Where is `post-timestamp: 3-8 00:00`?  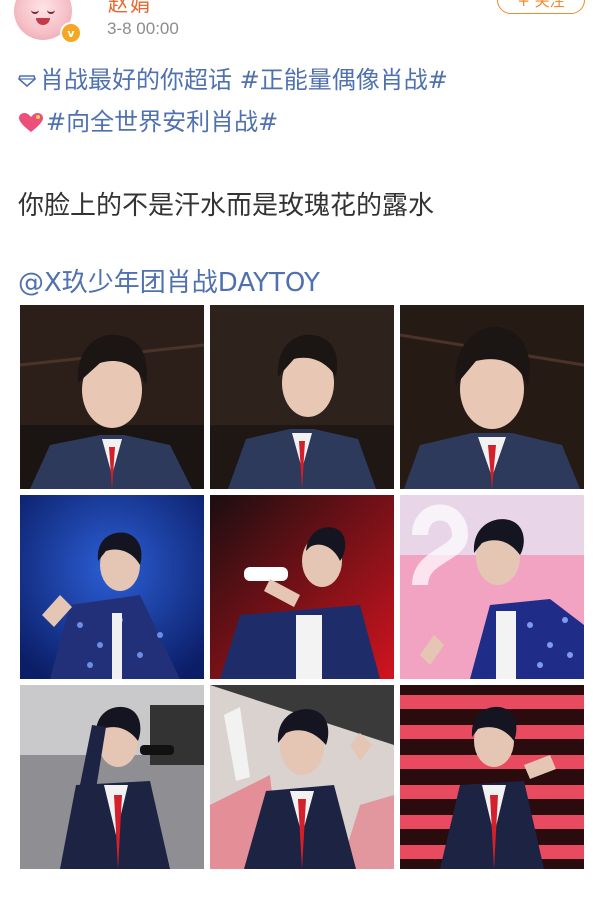
post-timestamp: 3-8 00:00 is located at coordinates (143, 28).